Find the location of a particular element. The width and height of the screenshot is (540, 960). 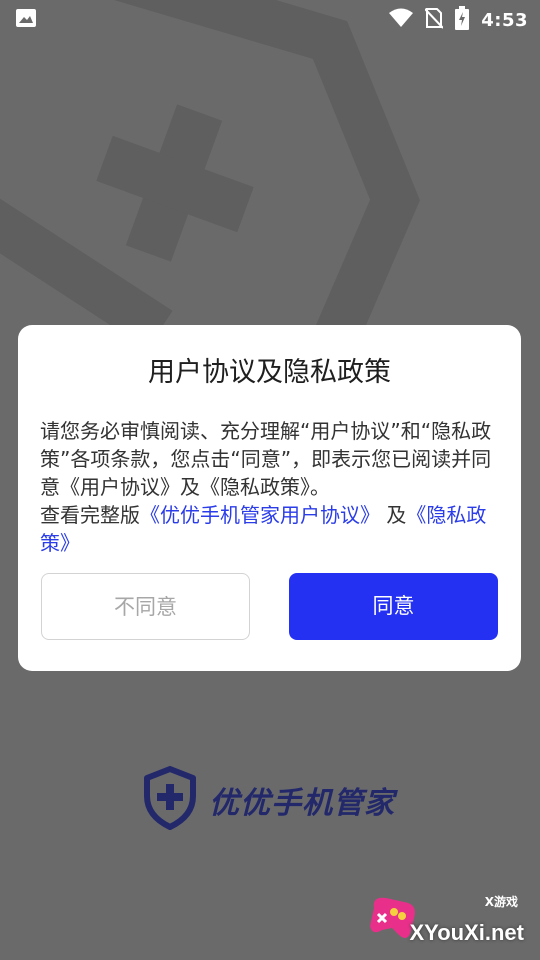

status-bar: 4:53 is located at coordinates (270, 18).